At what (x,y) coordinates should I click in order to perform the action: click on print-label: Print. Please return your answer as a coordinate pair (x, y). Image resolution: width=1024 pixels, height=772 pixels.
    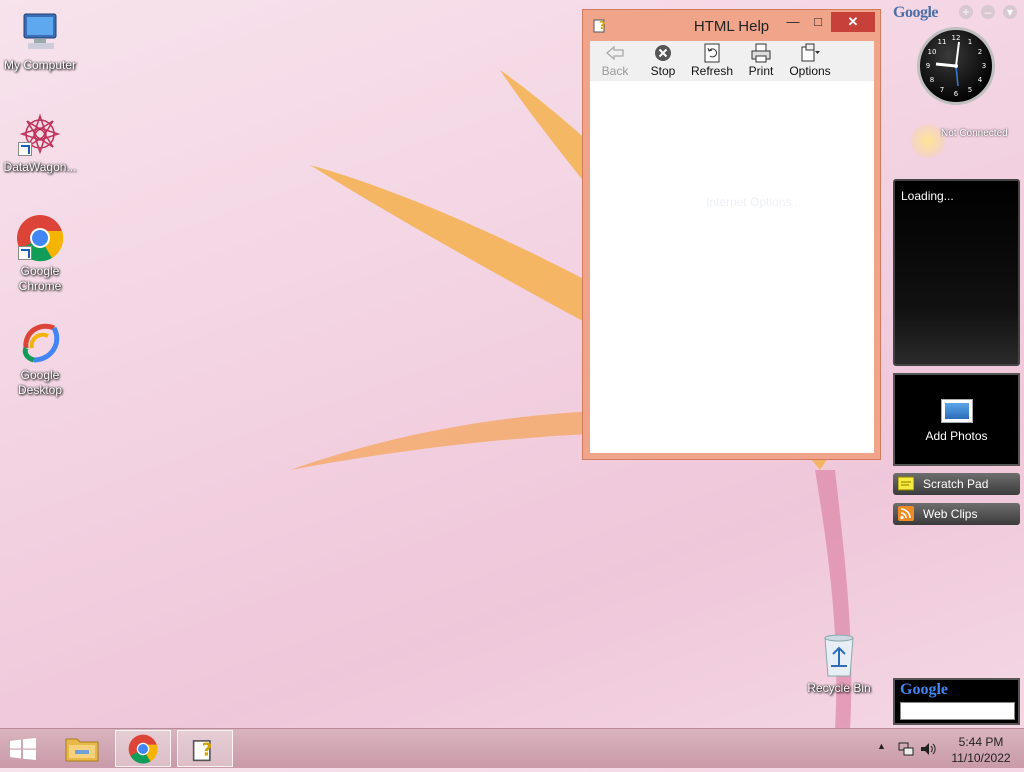
    Looking at the image, I should click on (761, 71).